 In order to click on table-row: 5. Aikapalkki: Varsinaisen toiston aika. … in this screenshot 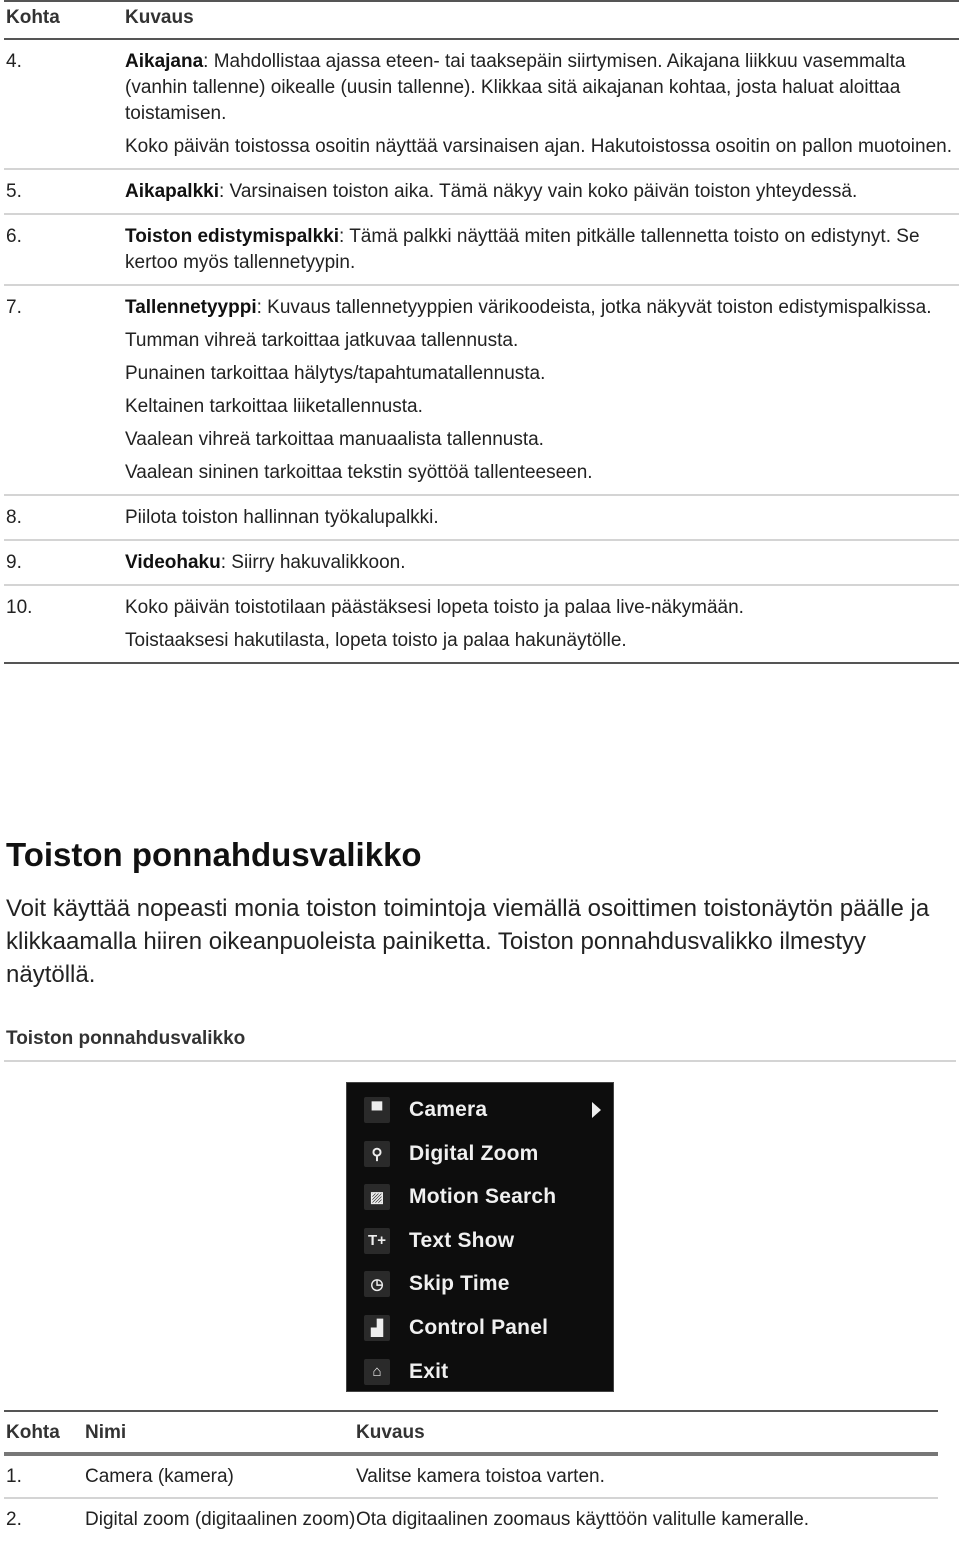, I will do `click(481, 191)`.